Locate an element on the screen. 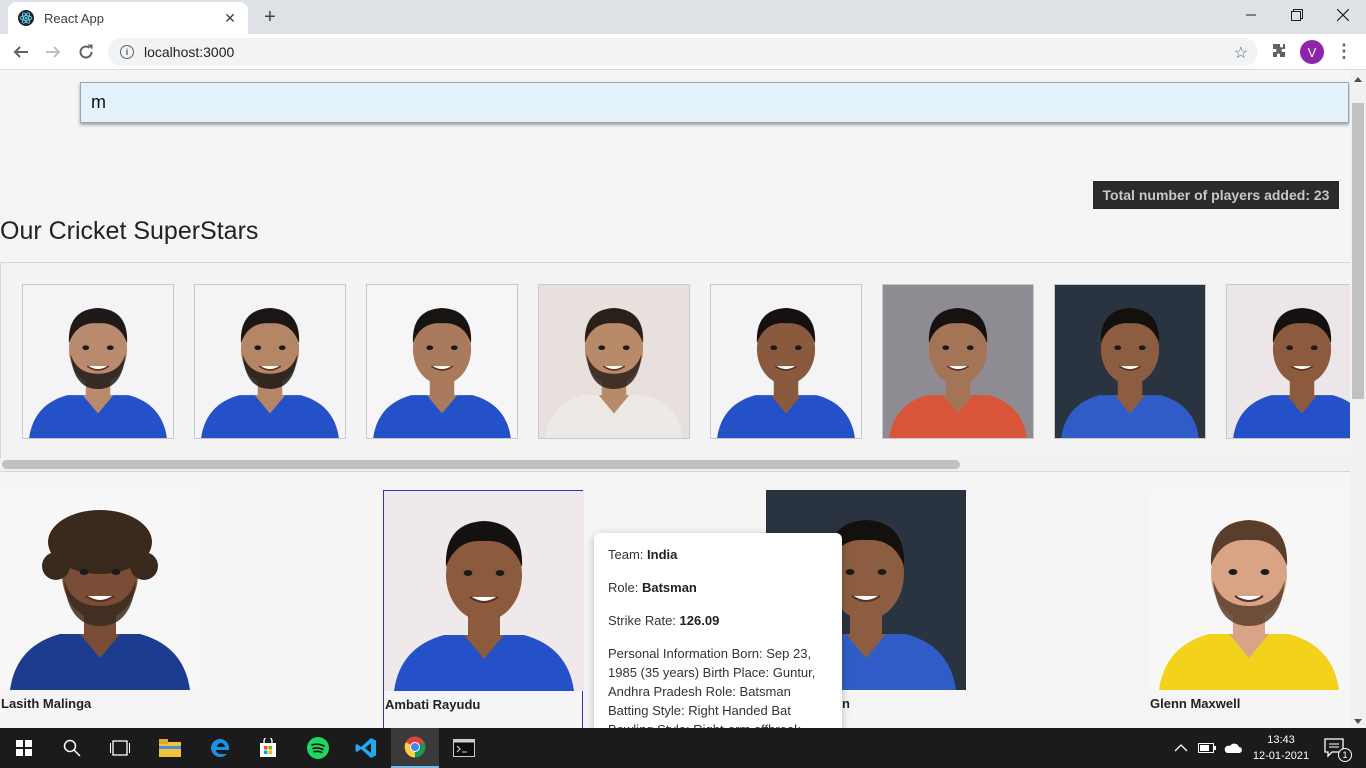  carousel-scroll-thumb is located at coordinates (481, 464).